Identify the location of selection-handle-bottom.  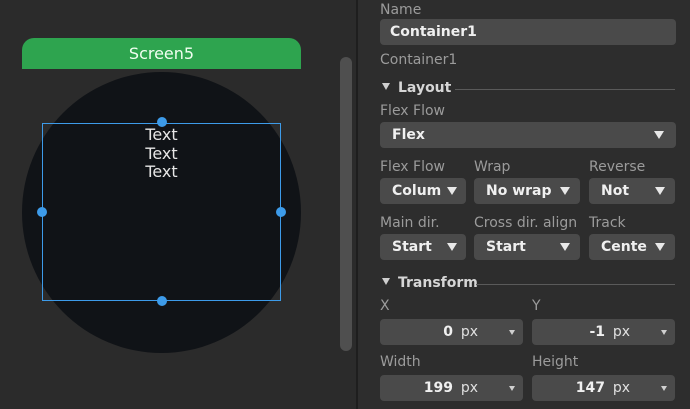
(162, 301).